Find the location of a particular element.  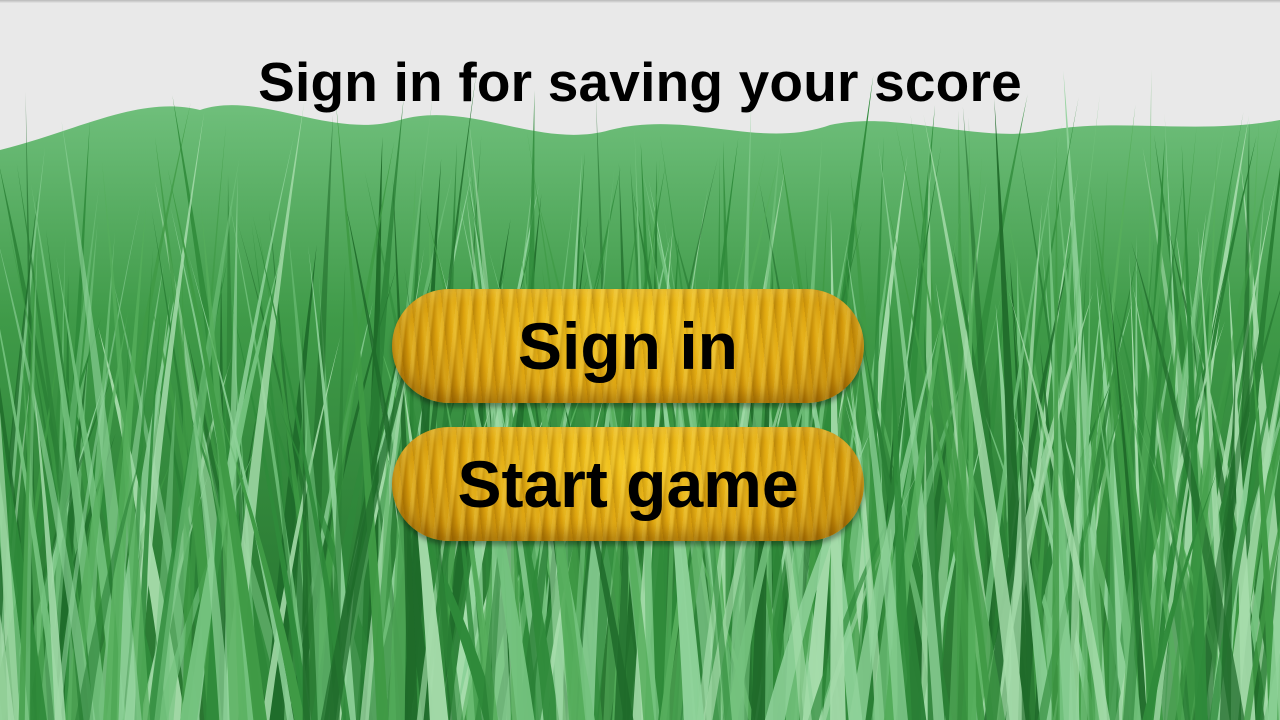

start-game-button: Start game is located at coordinates (628, 484).